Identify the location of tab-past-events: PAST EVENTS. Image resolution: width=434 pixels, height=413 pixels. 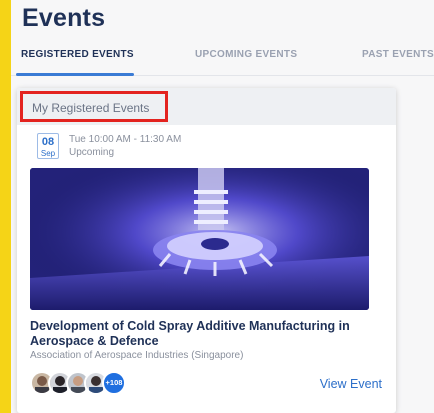
(398, 54).